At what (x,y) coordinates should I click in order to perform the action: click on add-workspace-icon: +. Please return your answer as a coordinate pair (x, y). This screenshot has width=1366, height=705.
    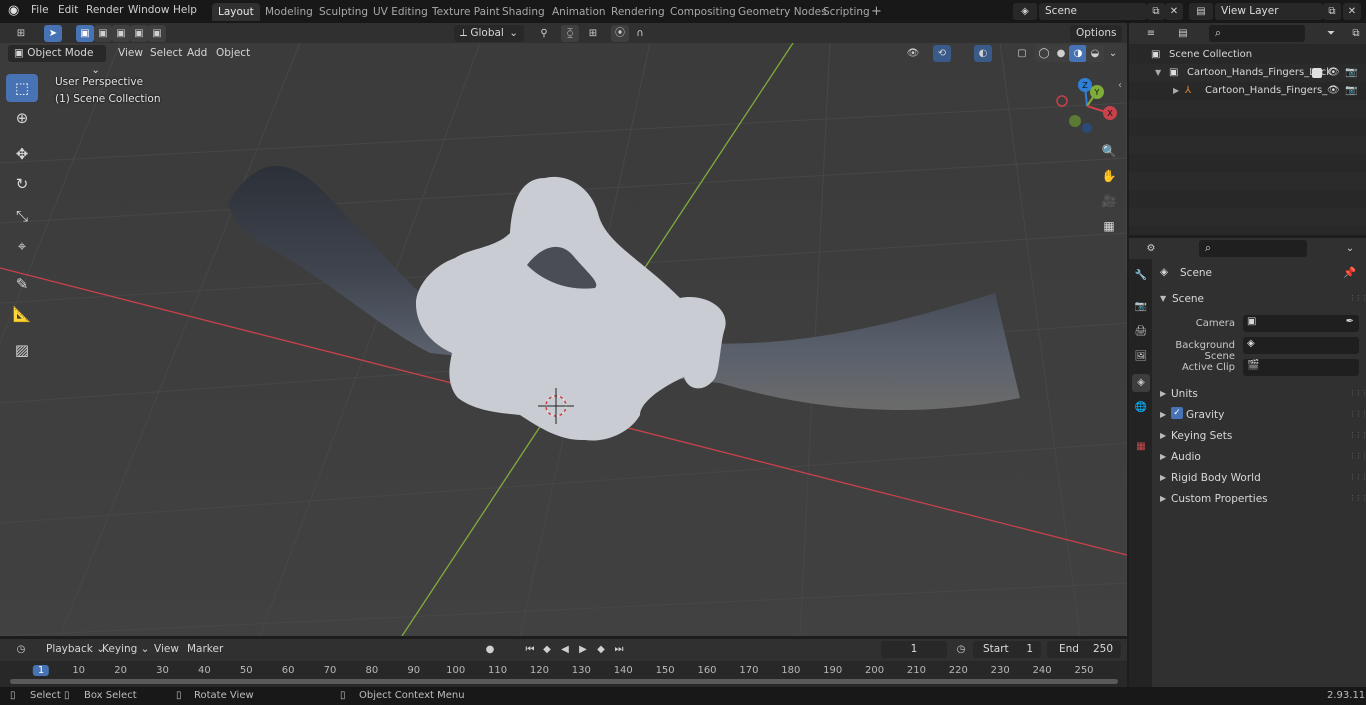
    Looking at the image, I should click on (876, 11).